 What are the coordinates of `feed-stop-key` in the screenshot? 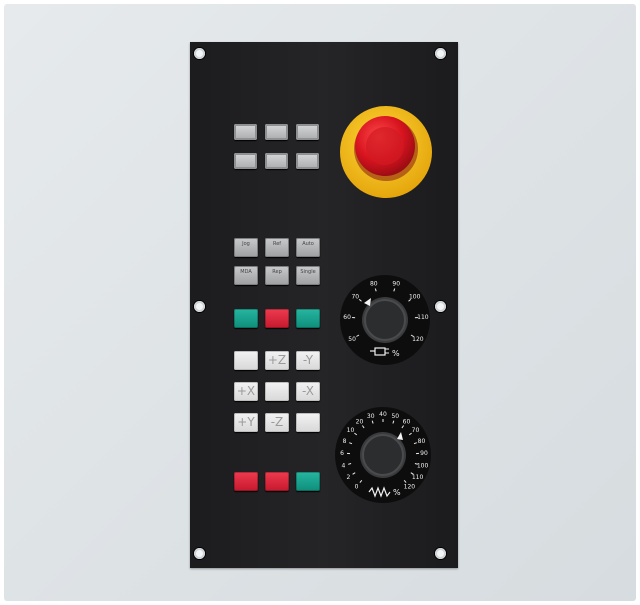 It's located at (246, 481).